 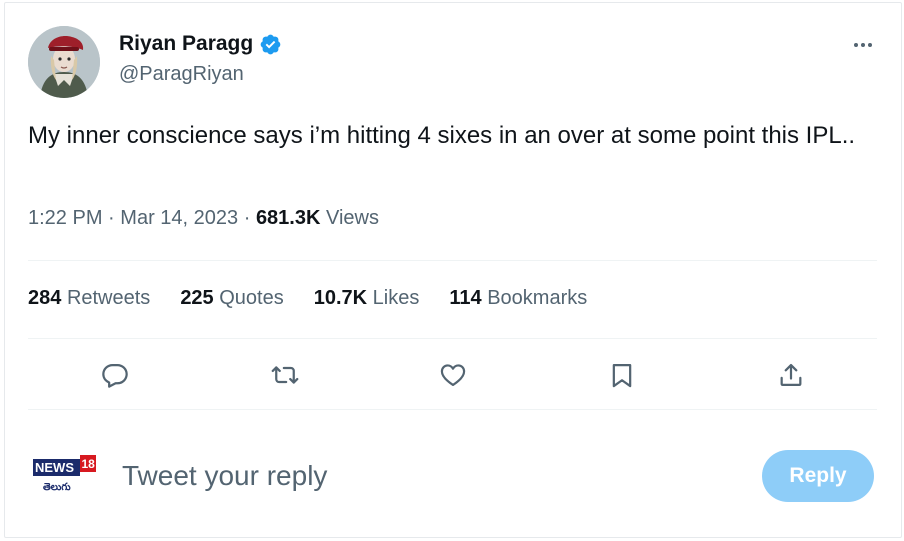 I want to click on stat-retweets: 284 Retweets, so click(x=89, y=298).